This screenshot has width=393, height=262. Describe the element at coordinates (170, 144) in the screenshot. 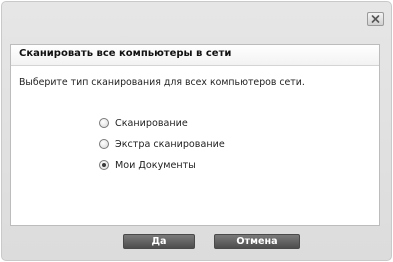

I see `option-extra-scan-label: Экстра сканирование` at that location.